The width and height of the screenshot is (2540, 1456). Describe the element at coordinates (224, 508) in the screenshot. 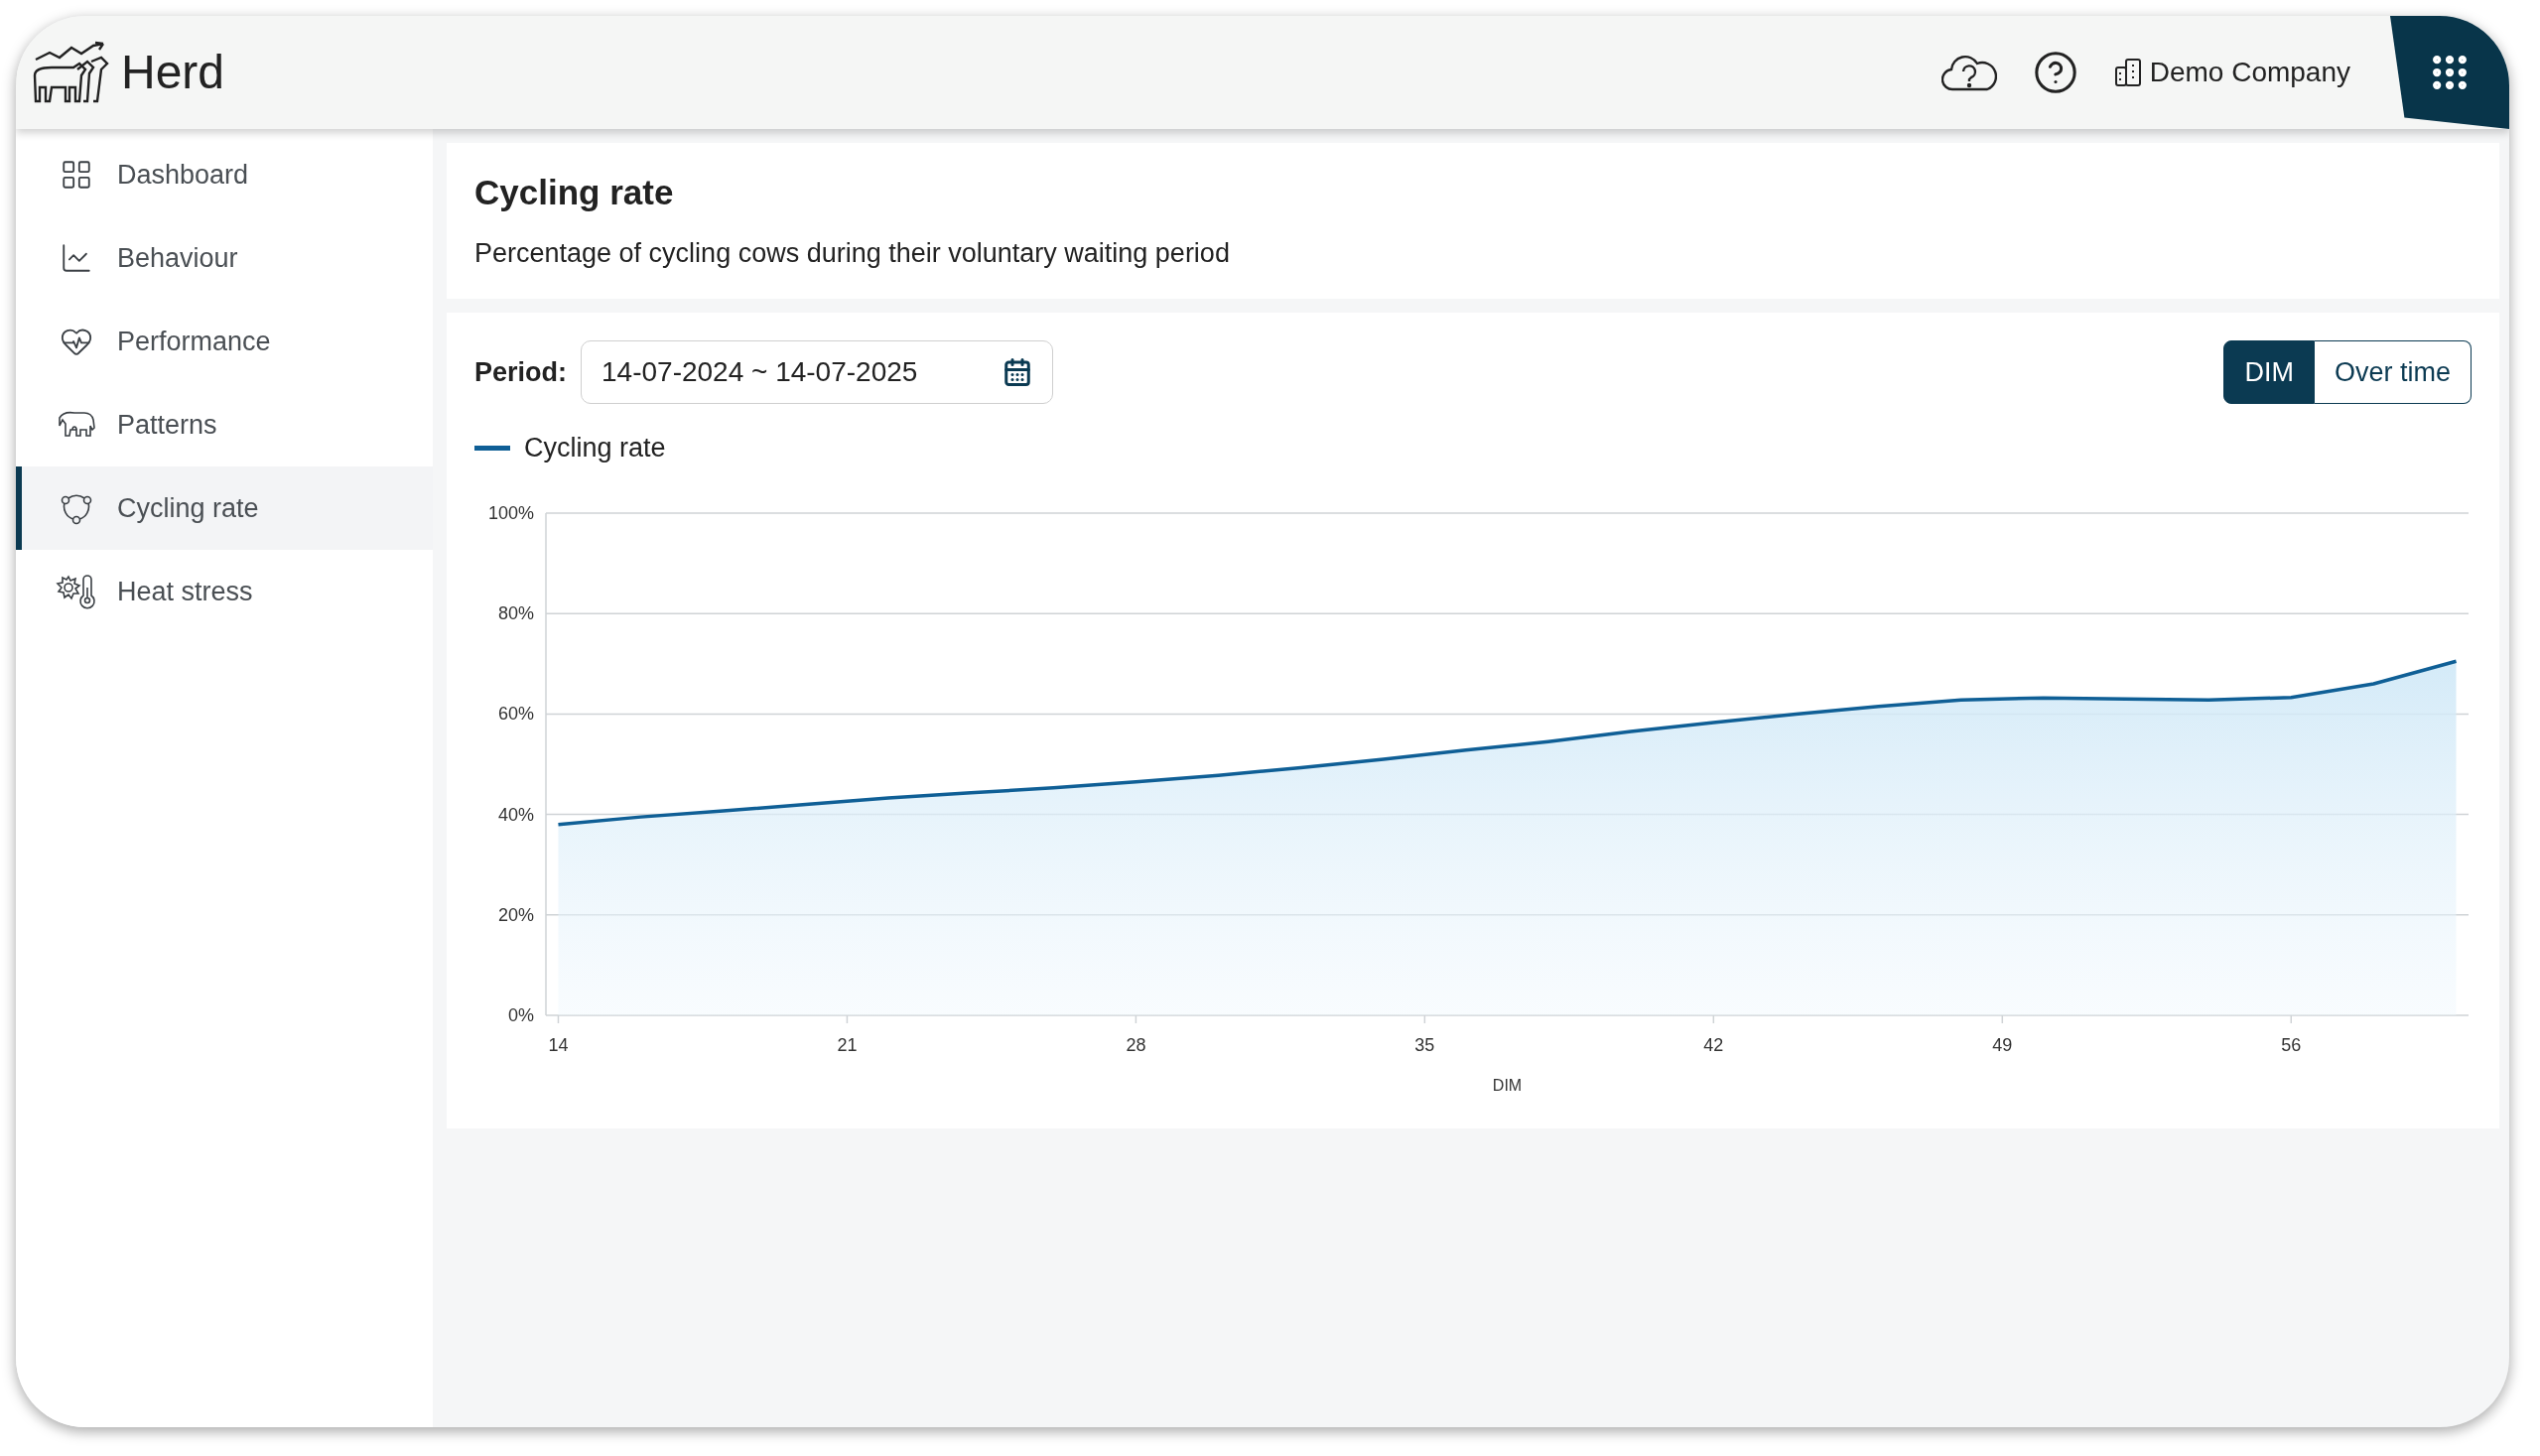

I see `sidebar-item: Cycling rate` at that location.